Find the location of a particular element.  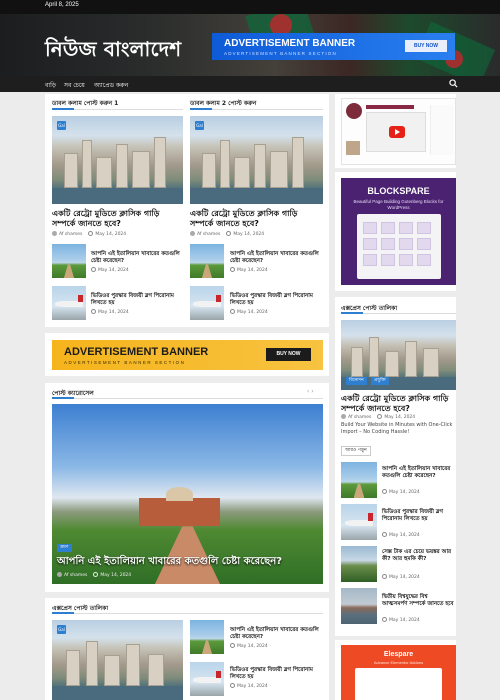

category-badge: বিনোদন is located at coordinates (356, 381).